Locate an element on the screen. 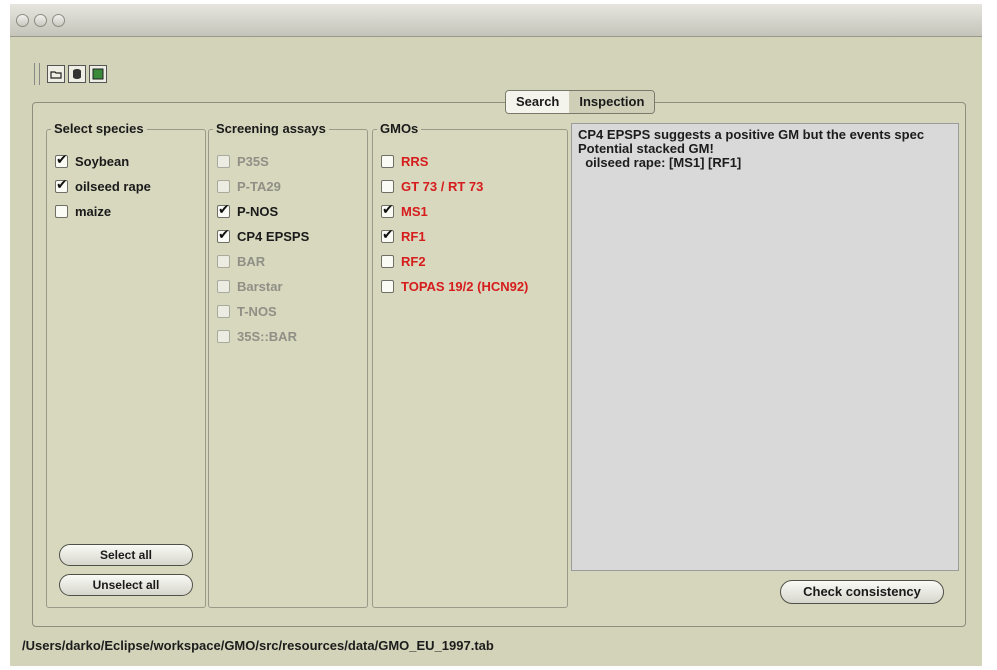 The image size is (997, 670). zoom-window-button is located at coordinates (58, 20).